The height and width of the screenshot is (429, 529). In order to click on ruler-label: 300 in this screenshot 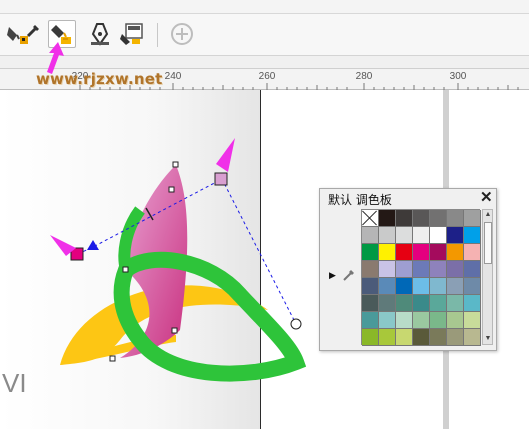, I will do `click(458, 76)`.